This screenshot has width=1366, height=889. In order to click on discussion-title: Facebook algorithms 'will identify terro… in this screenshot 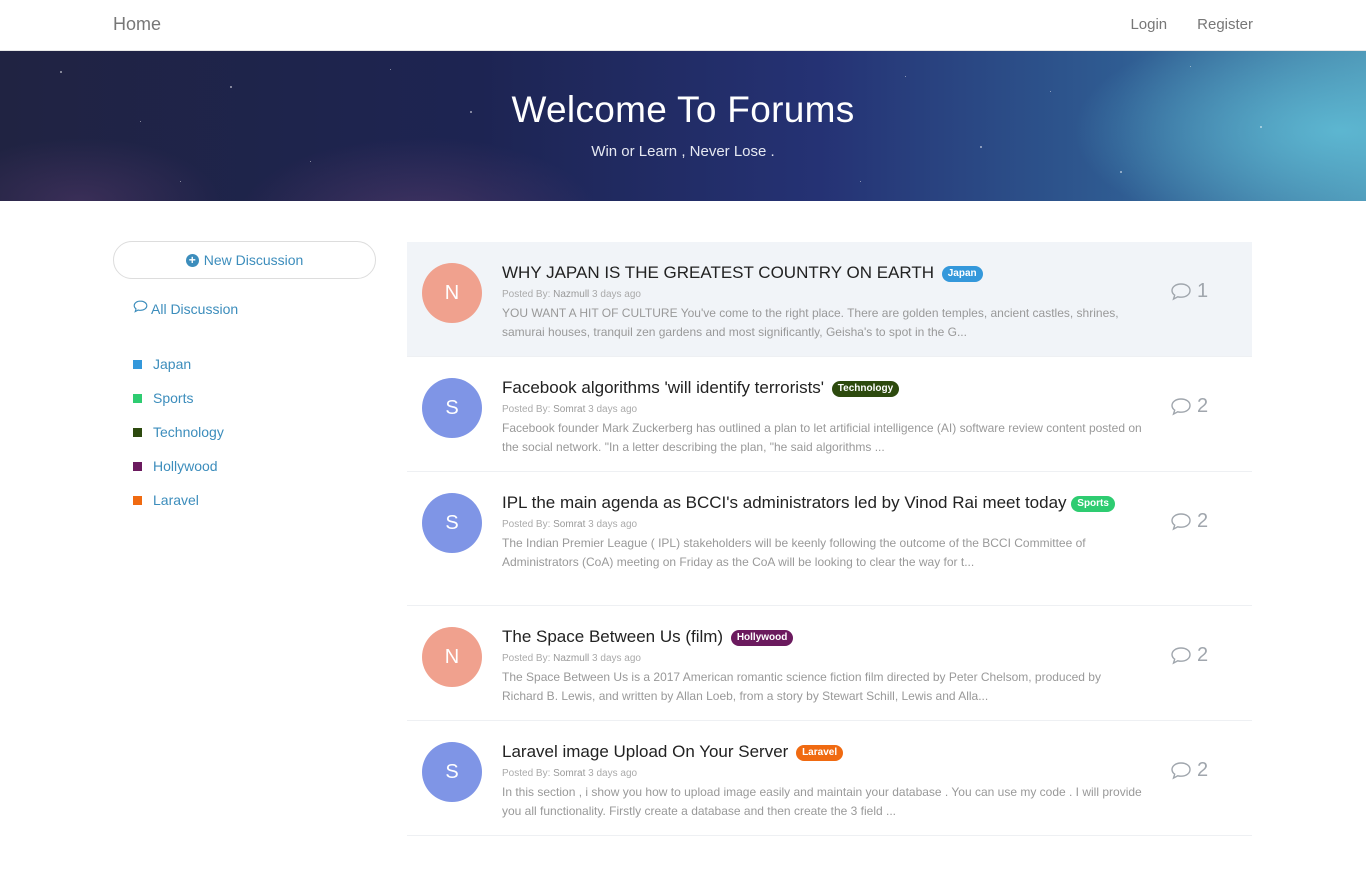, I will do `click(822, 388)`.